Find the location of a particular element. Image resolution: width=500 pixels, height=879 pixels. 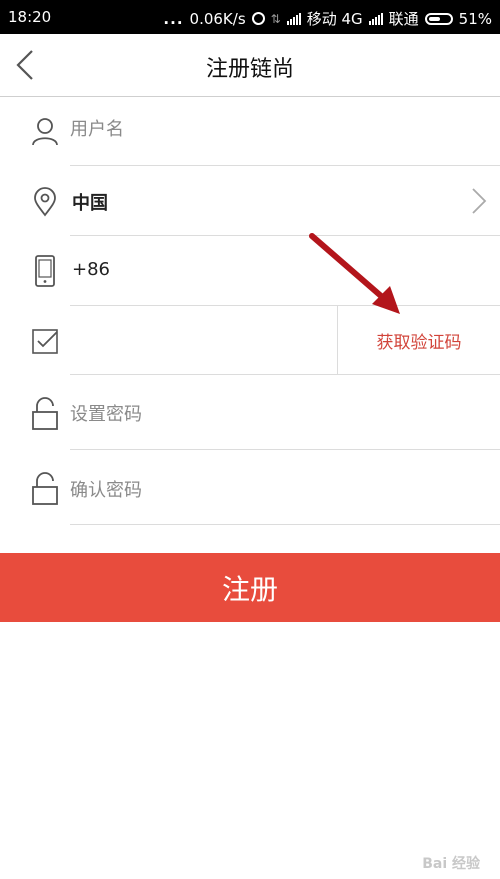

verify-code-row: 获取验证码 is located at coordinates (250, 340).